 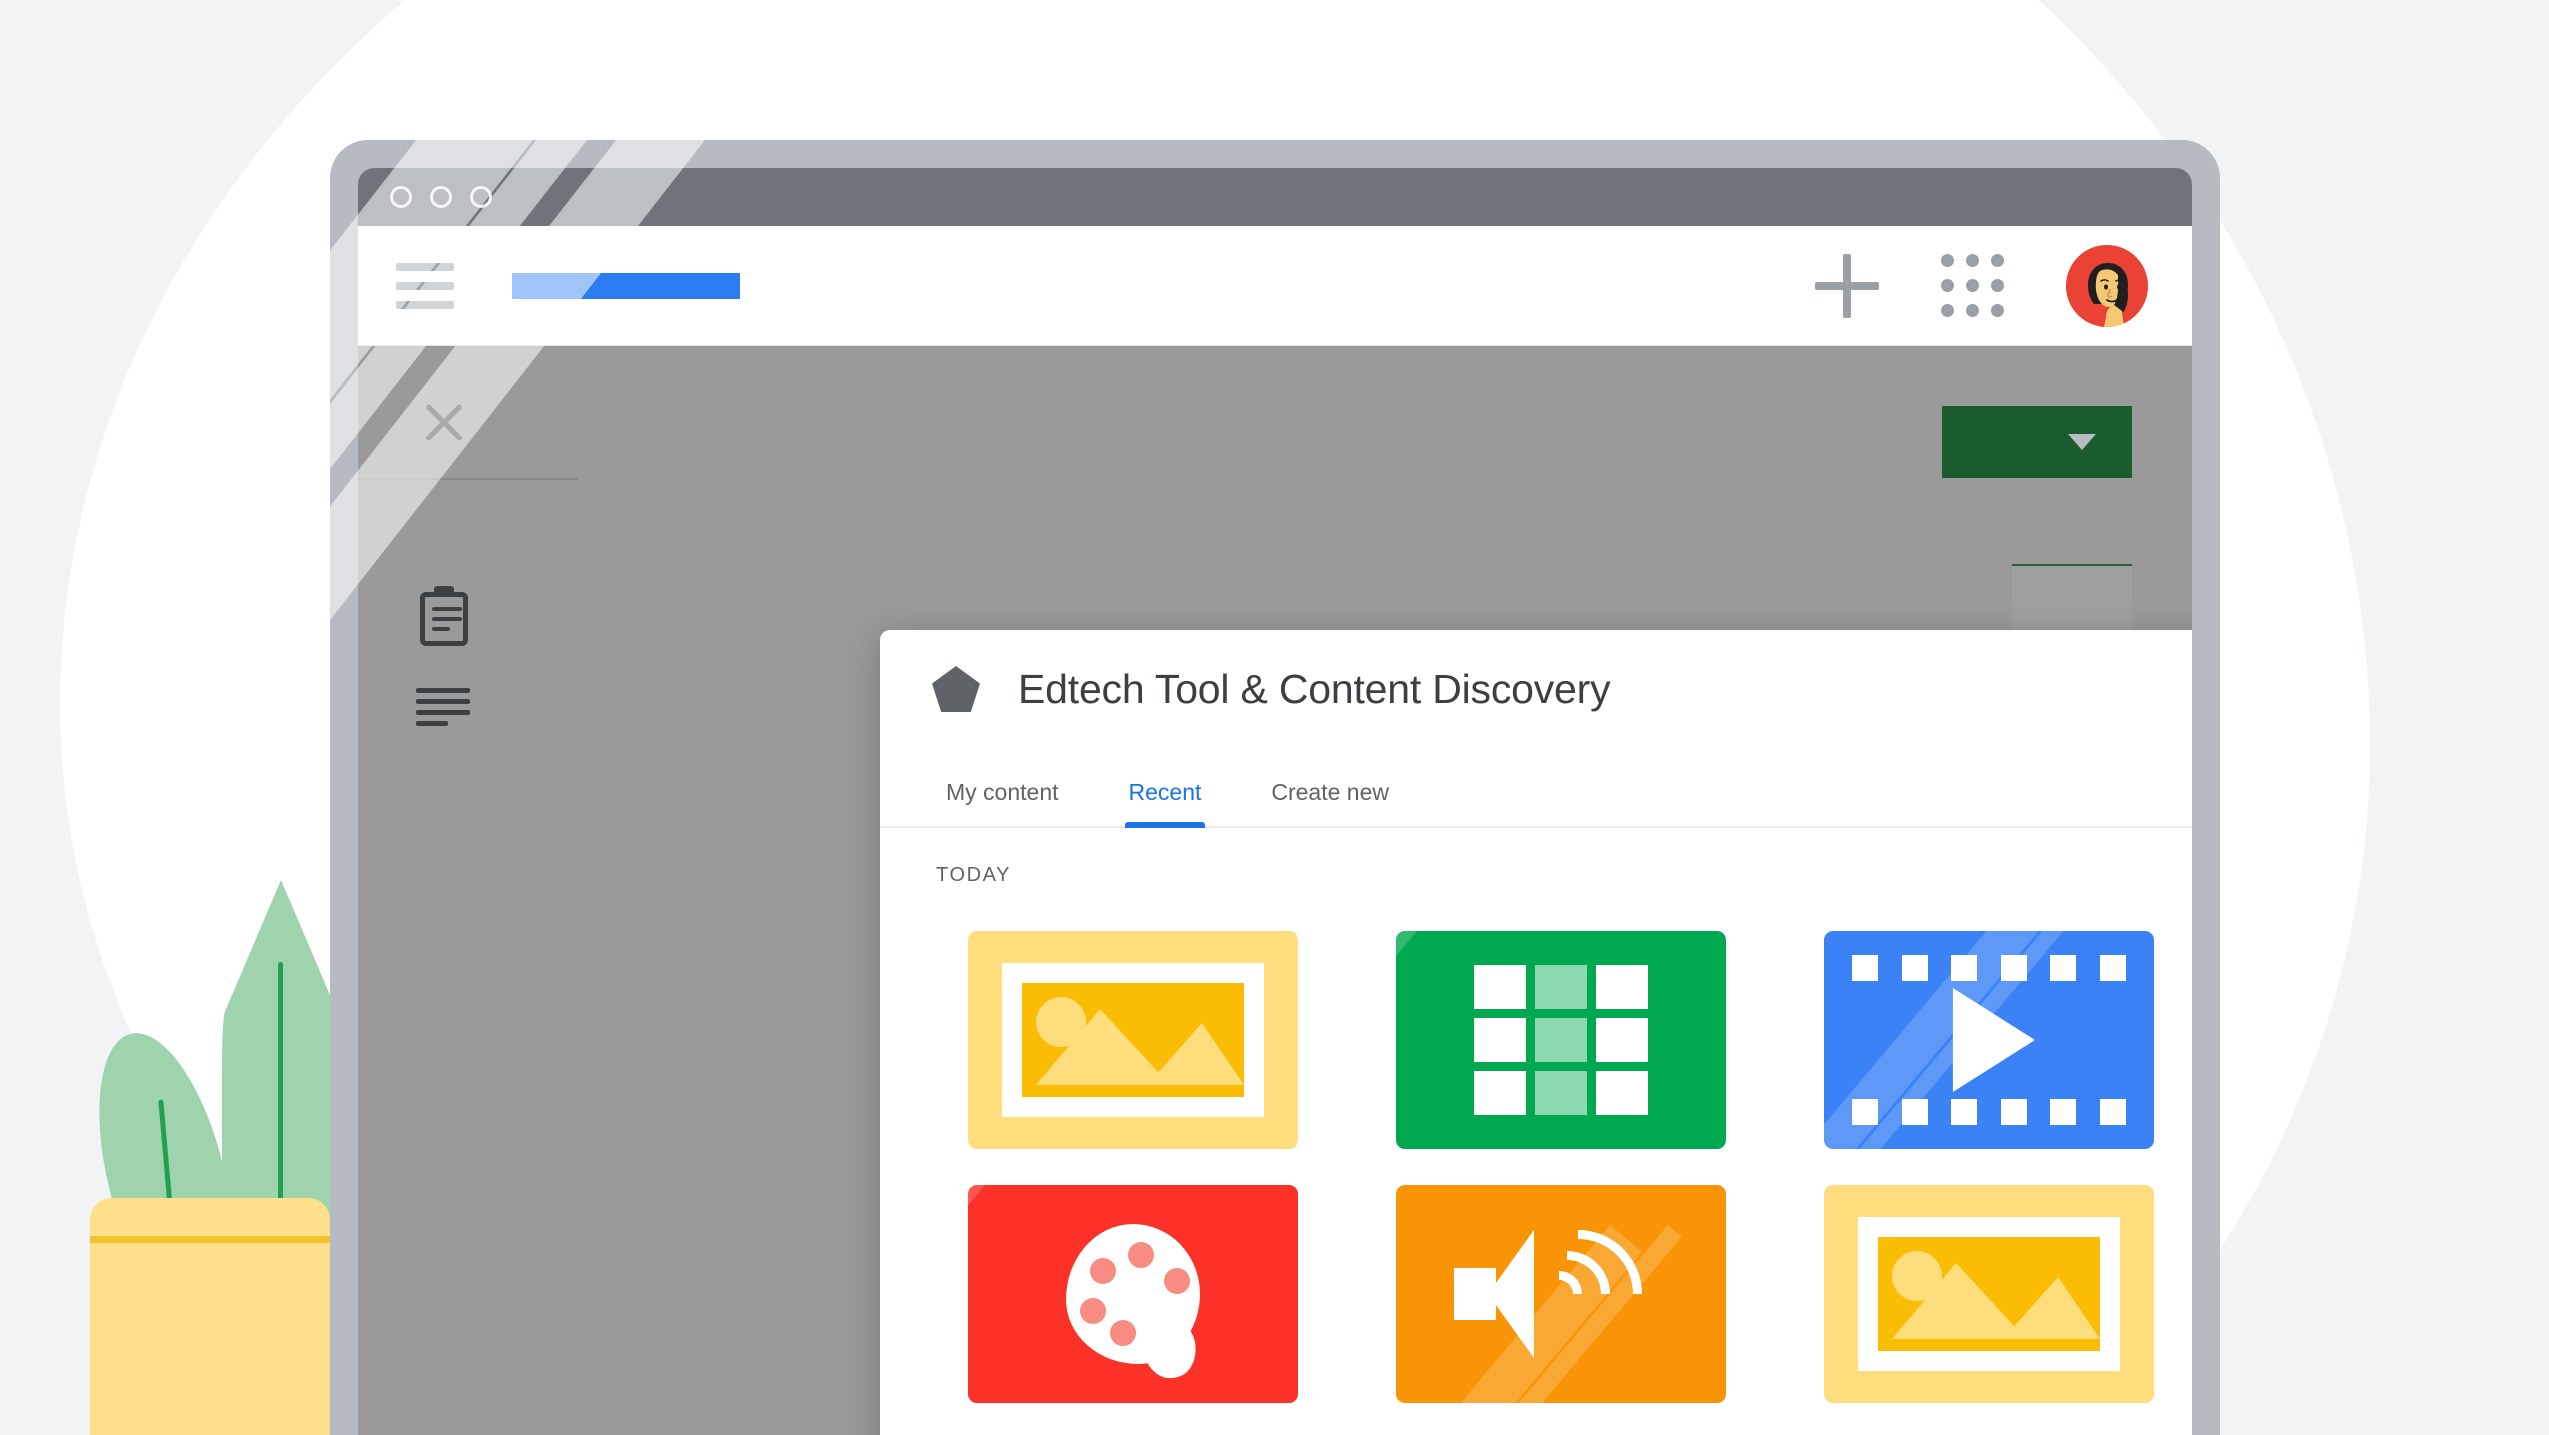 I want to click on video-tile, so click(x=1989, y=1040).